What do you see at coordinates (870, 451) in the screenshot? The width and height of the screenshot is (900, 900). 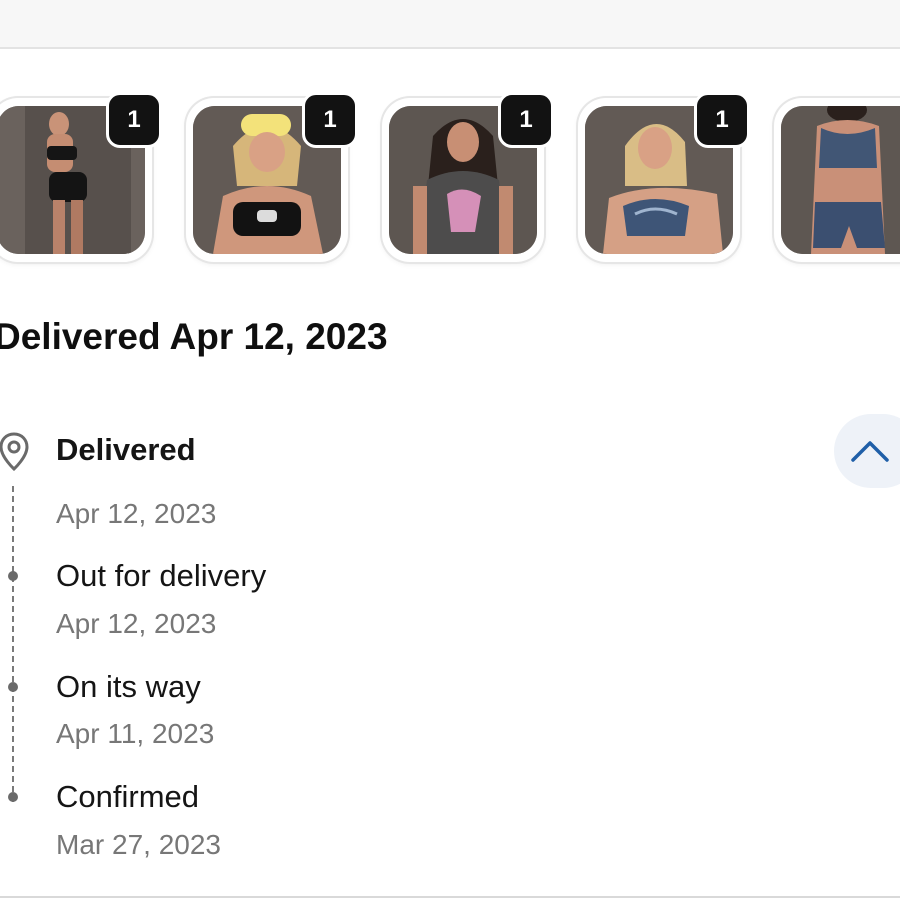 I see `chevron-up-icon` at bounding box center [870, 451].